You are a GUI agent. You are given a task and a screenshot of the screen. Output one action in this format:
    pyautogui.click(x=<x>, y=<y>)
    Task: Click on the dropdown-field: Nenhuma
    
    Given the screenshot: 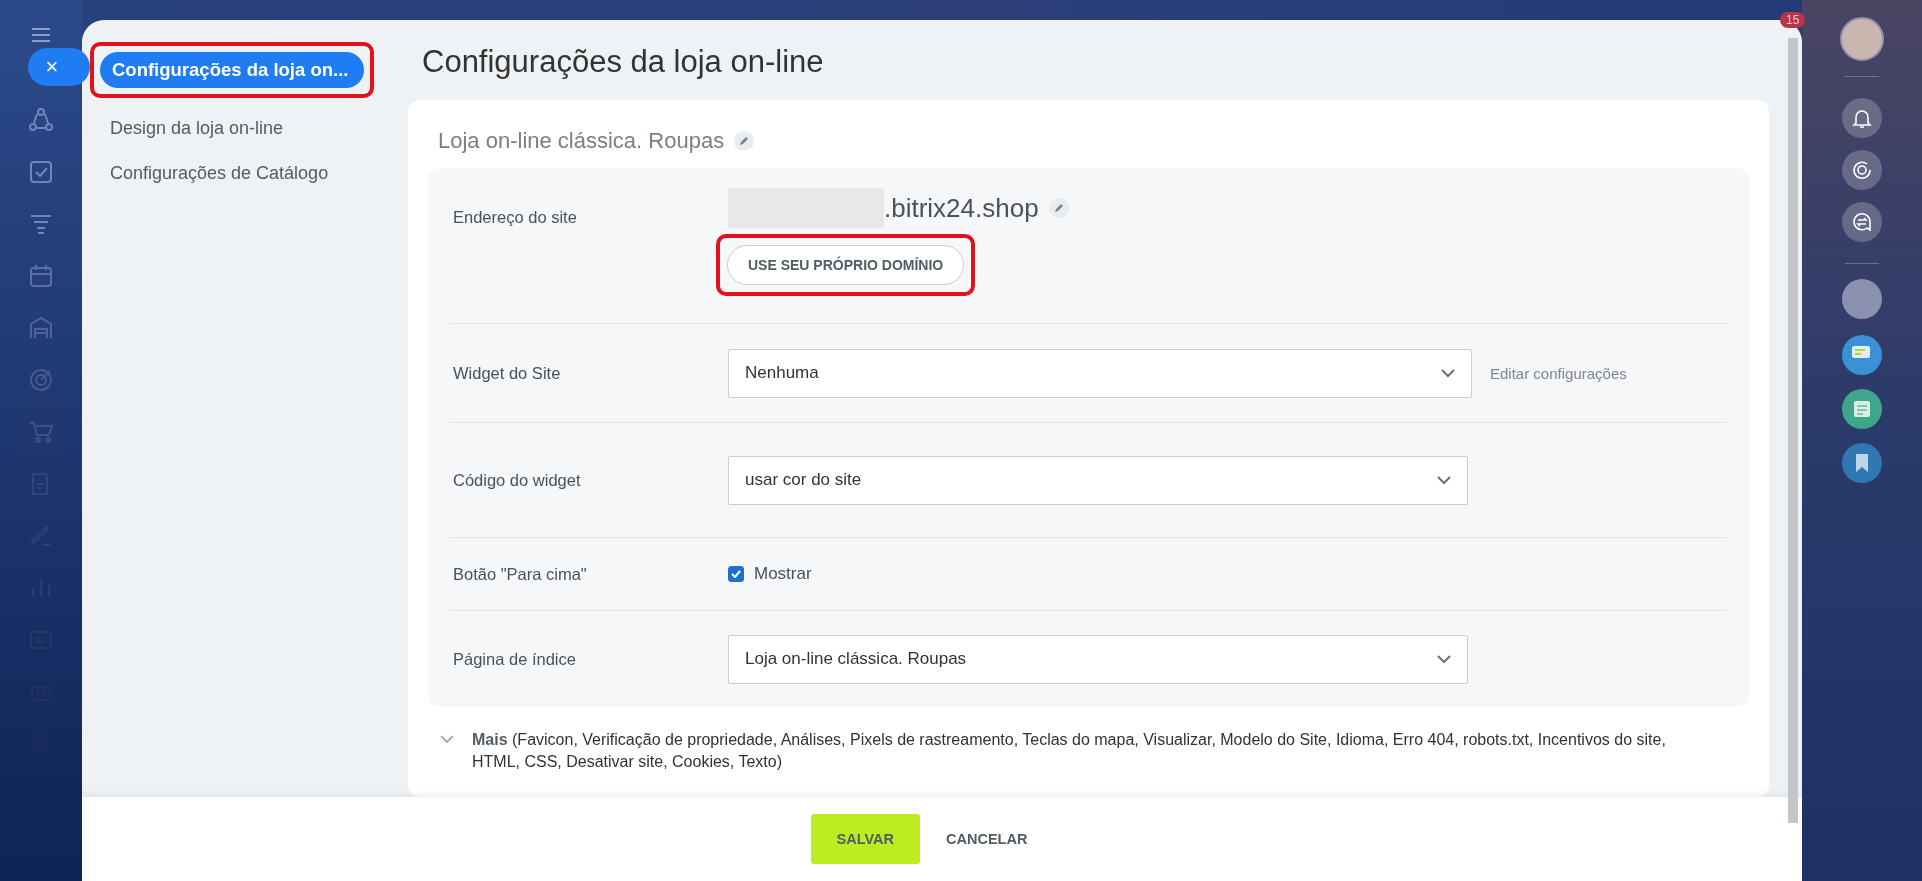 What is the action you would take?
    pyautogui.click(x=1100, y=373)
    